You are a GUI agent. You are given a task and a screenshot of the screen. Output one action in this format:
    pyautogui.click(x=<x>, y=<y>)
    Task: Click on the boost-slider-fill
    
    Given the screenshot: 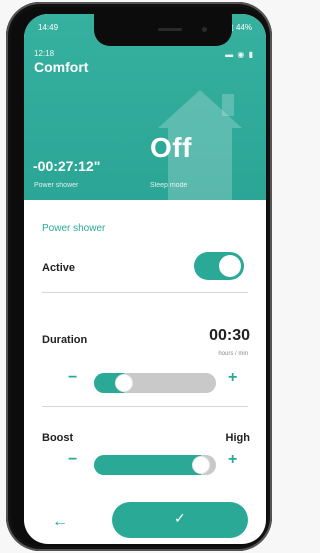 What is the action you would take?
    pyautogui.click(x=147, y=465)
    